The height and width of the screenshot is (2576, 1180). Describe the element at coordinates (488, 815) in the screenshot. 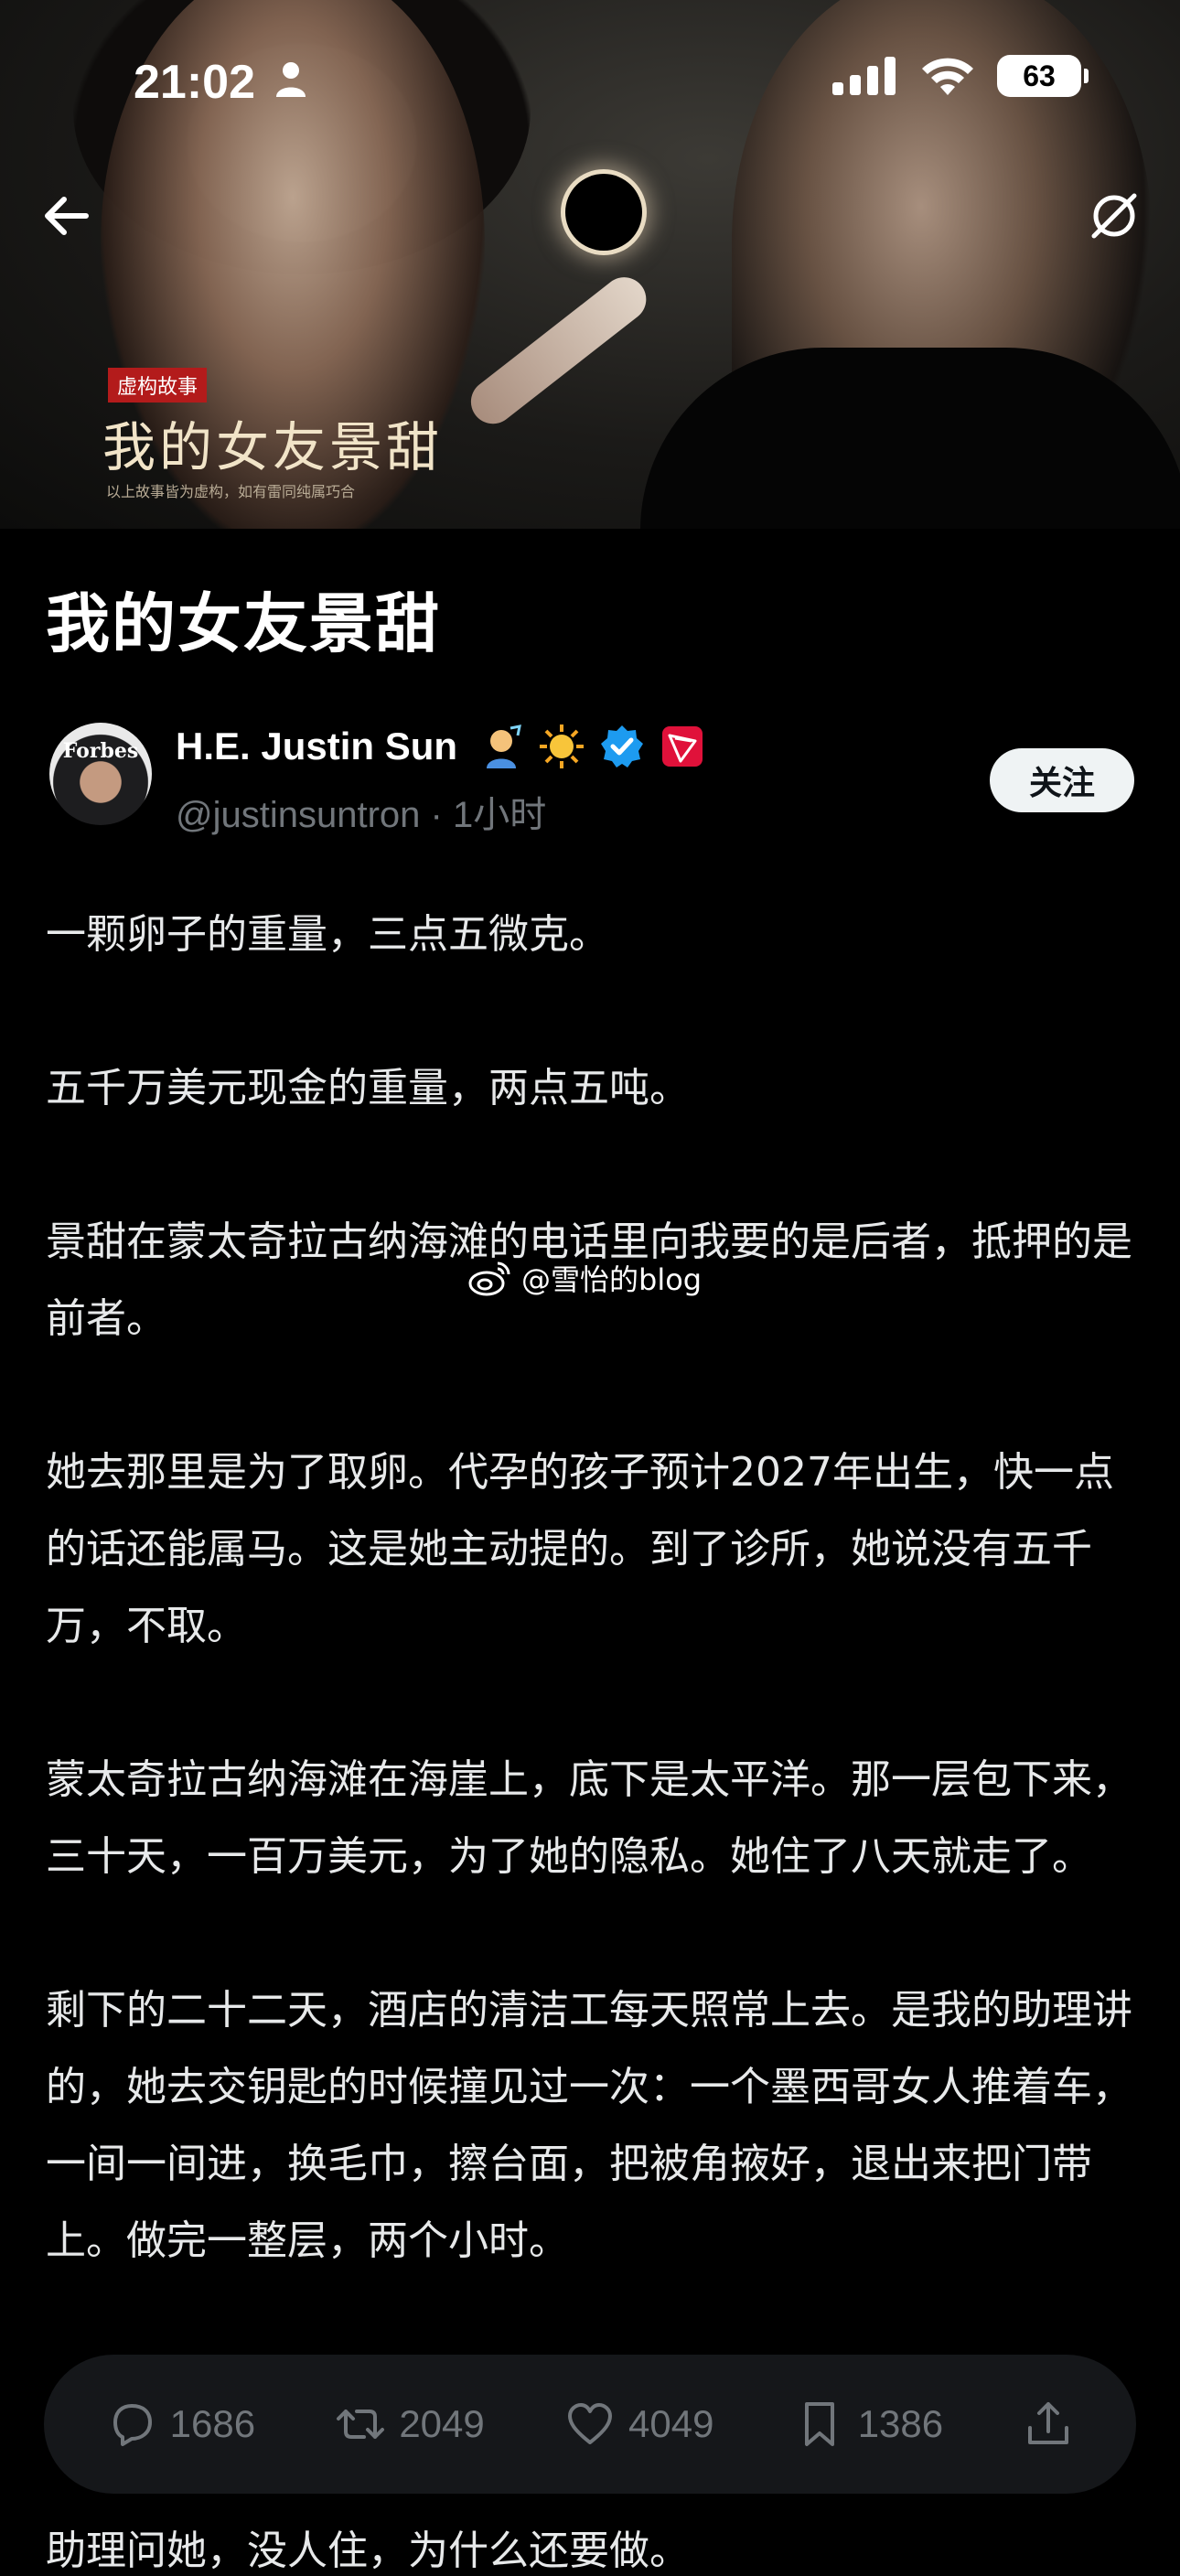

I see `post-timestamp: · 1小时` at that location.